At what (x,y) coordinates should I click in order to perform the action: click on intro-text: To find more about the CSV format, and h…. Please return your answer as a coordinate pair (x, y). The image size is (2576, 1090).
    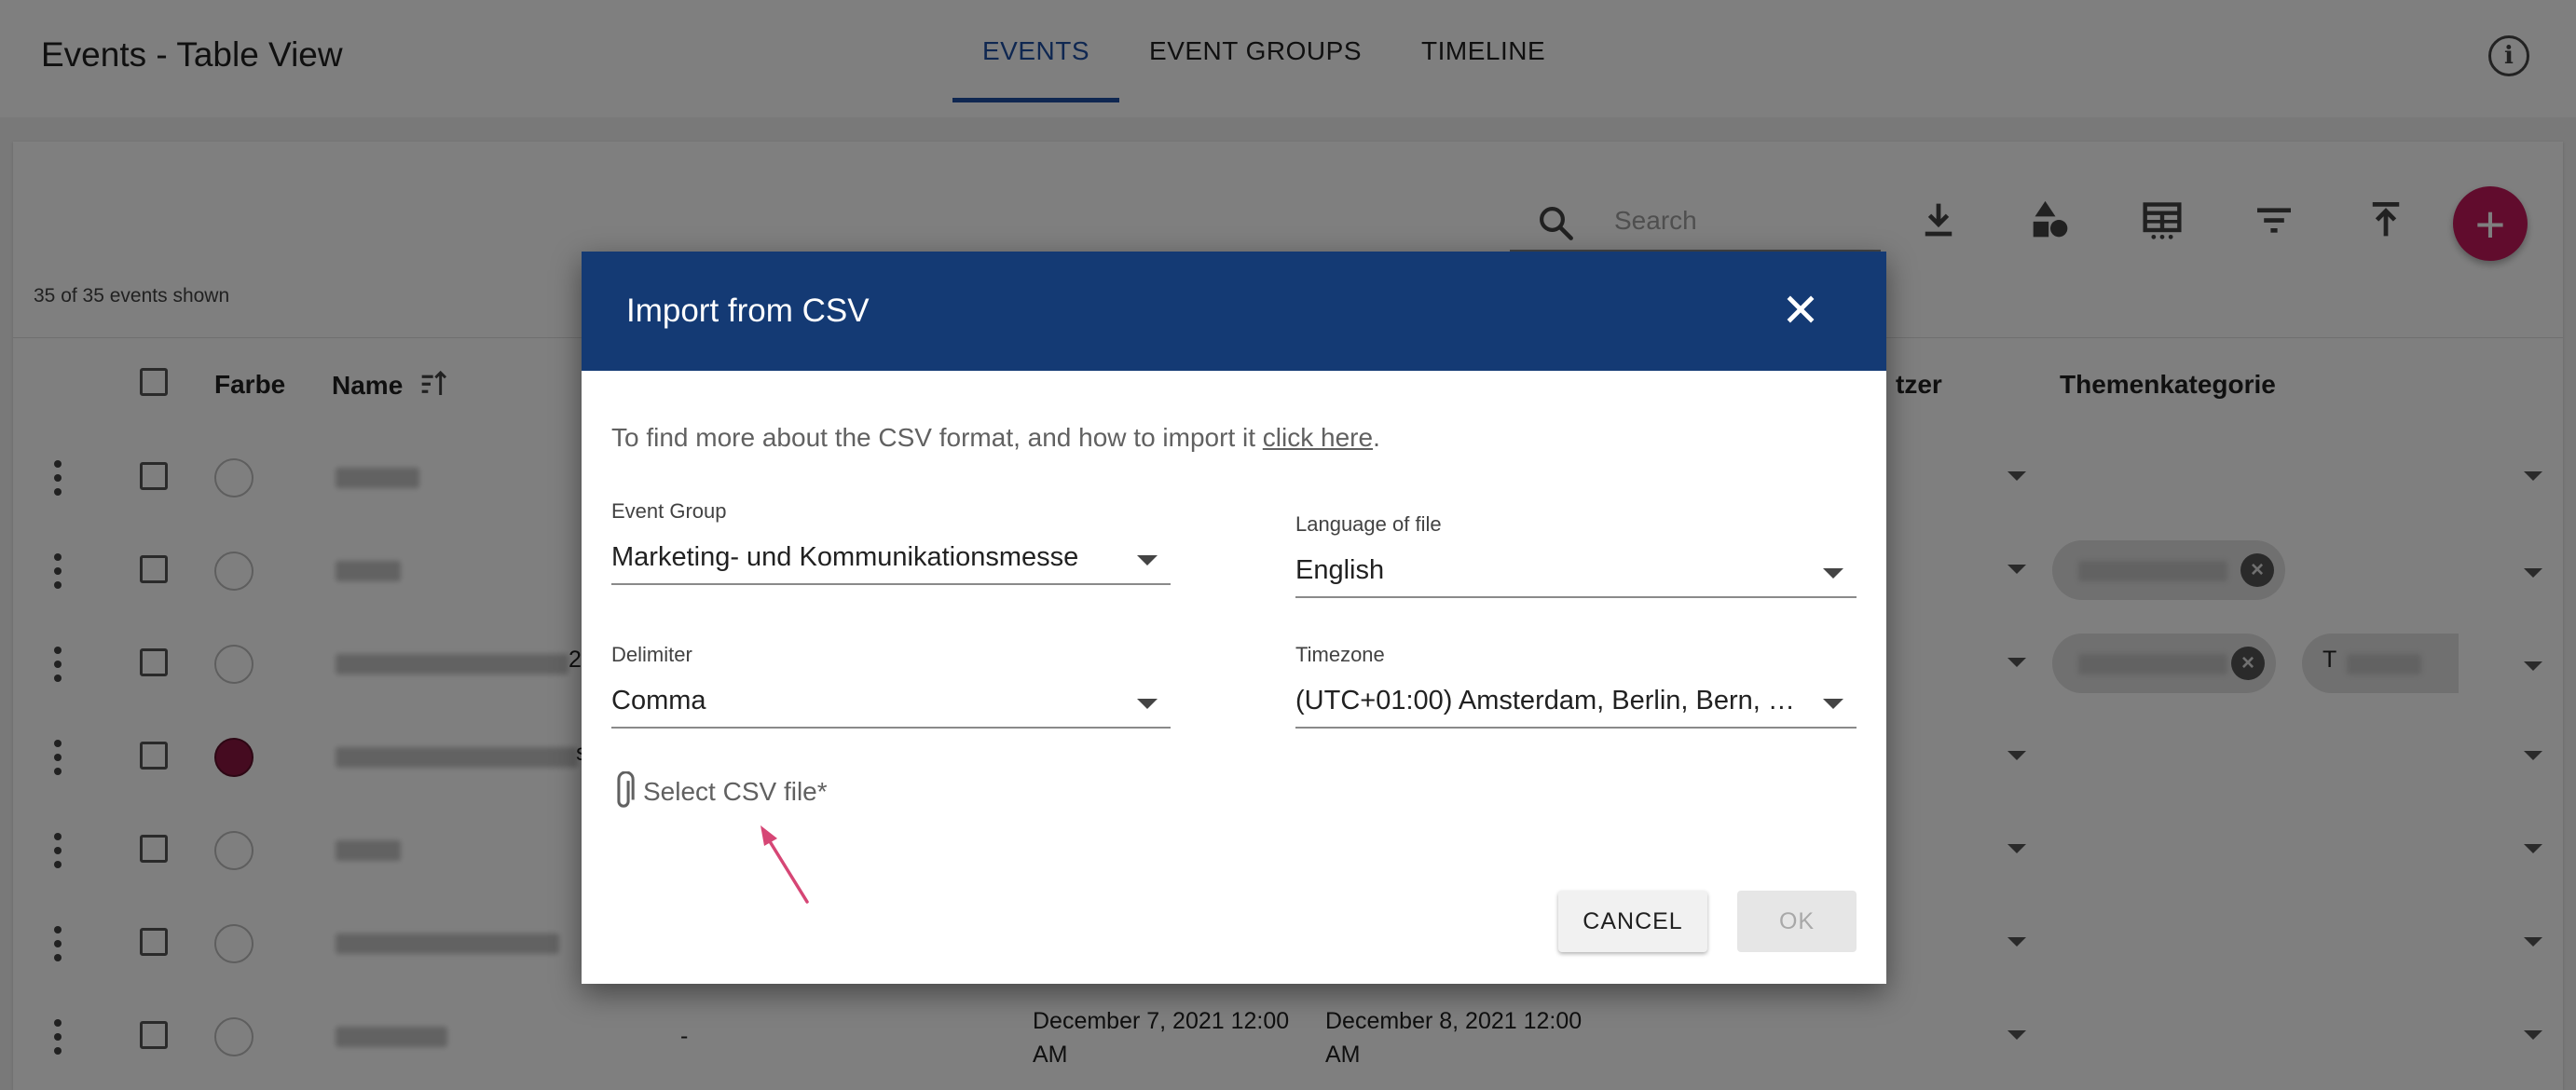
    Looking at the image, I should click on (995, 438).